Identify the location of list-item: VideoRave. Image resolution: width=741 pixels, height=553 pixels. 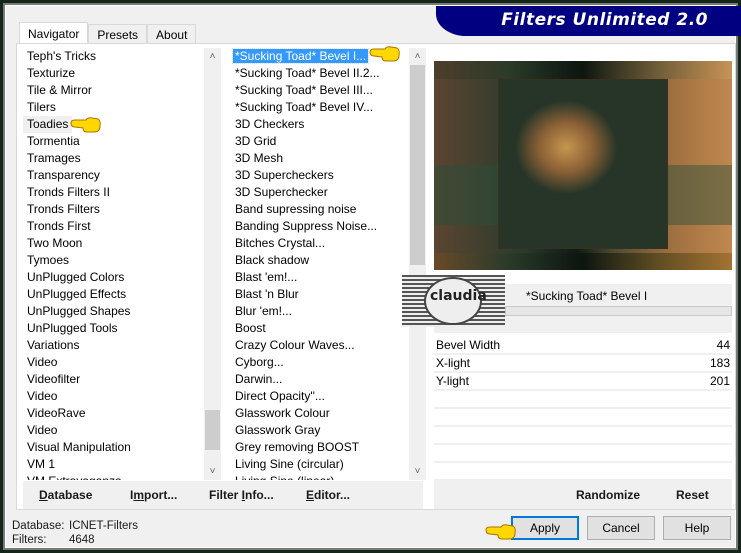
(113, 413).